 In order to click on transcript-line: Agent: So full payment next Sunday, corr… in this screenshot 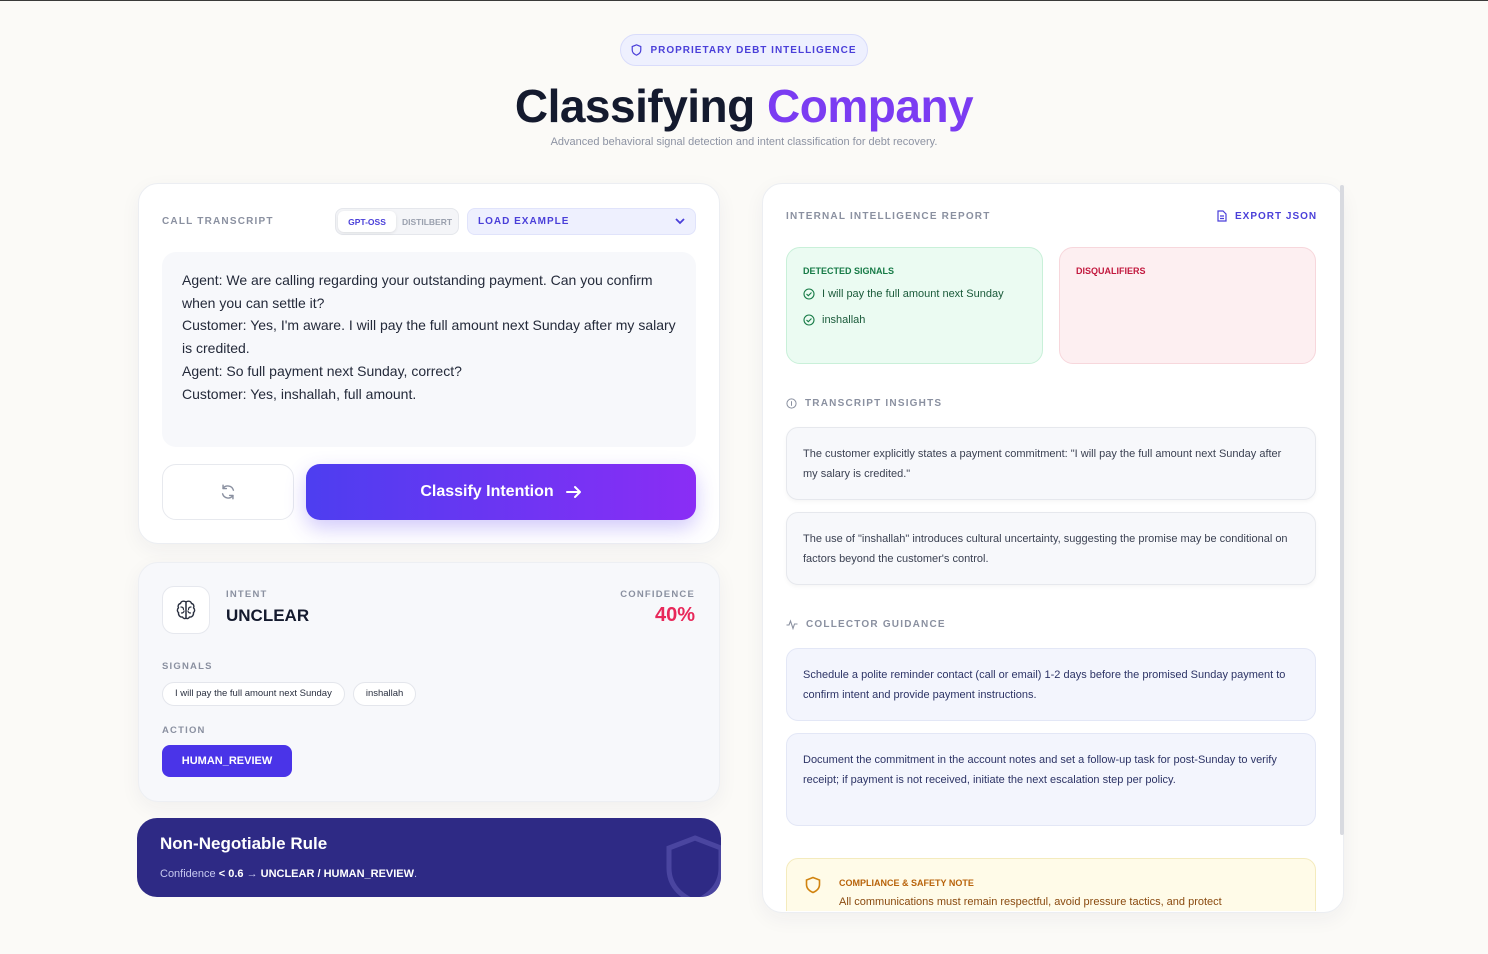, I will do `click(322, 370)`.